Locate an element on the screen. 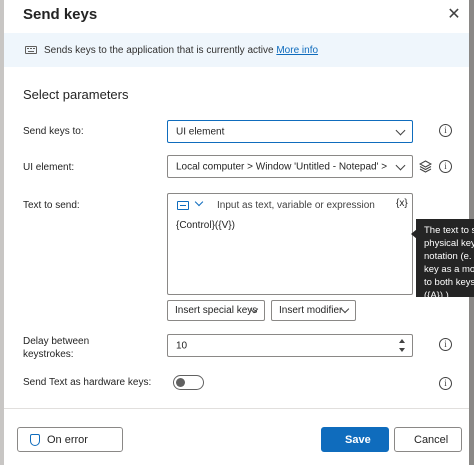  tooltip-line: notation (e. is located at coordinates (448, 256).